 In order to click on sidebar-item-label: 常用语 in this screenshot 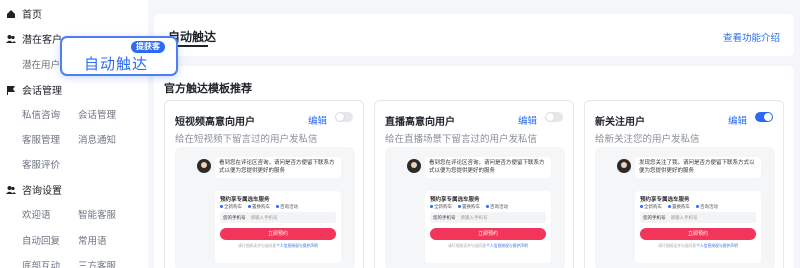, I will do `click(92, 241)`.